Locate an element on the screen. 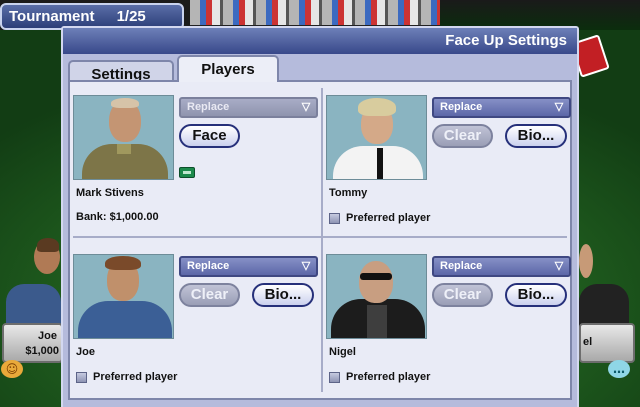  money-card-icon is located at coordinates (187, 172).